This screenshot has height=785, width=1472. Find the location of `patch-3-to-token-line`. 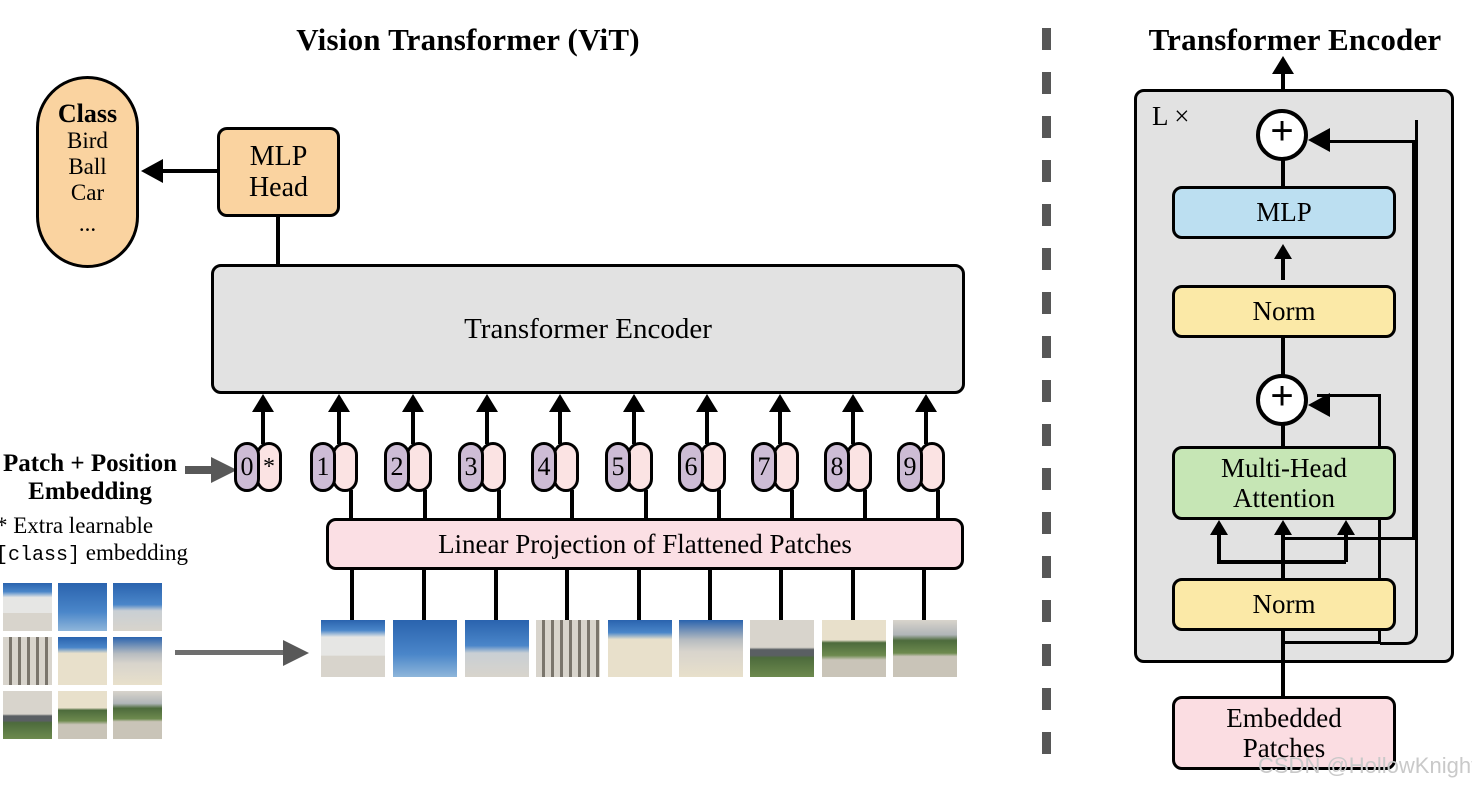

patch-3-to-token-line is located at coordinates (499, 505).